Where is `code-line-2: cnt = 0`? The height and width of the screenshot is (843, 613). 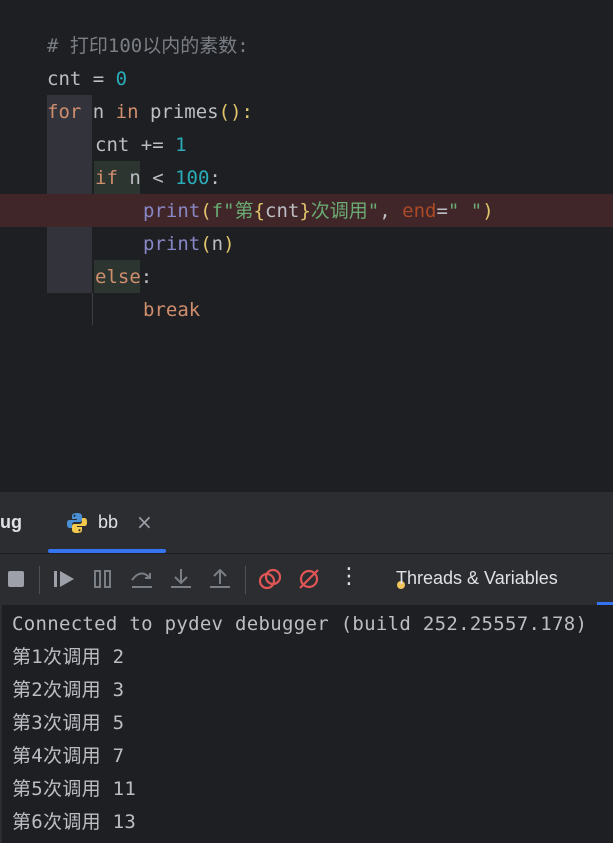 code-line-2: cnt = 0 is located at coordinates (306, 60).